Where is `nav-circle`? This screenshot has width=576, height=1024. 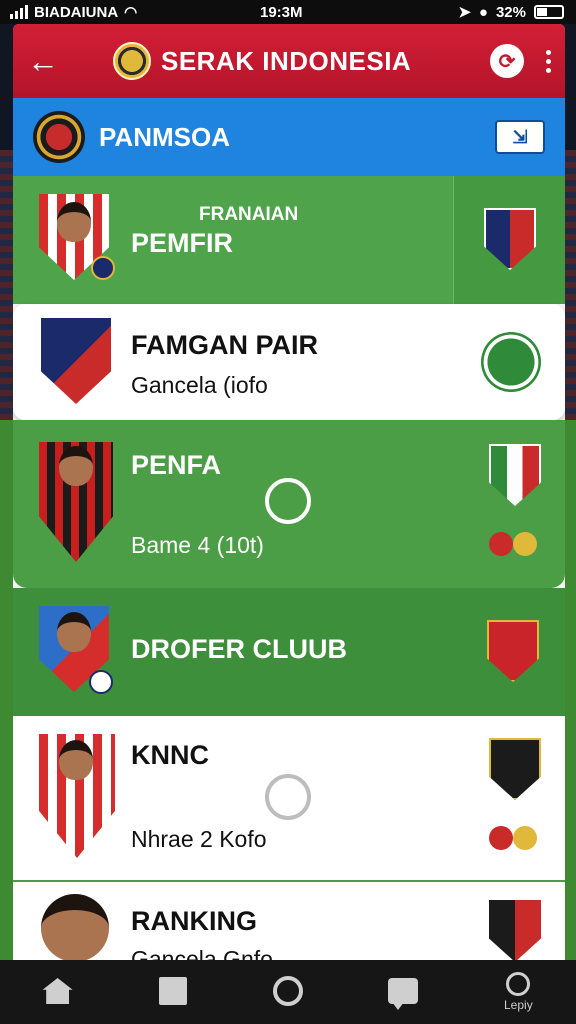
nav-circle is located at coordinates (288, 992).